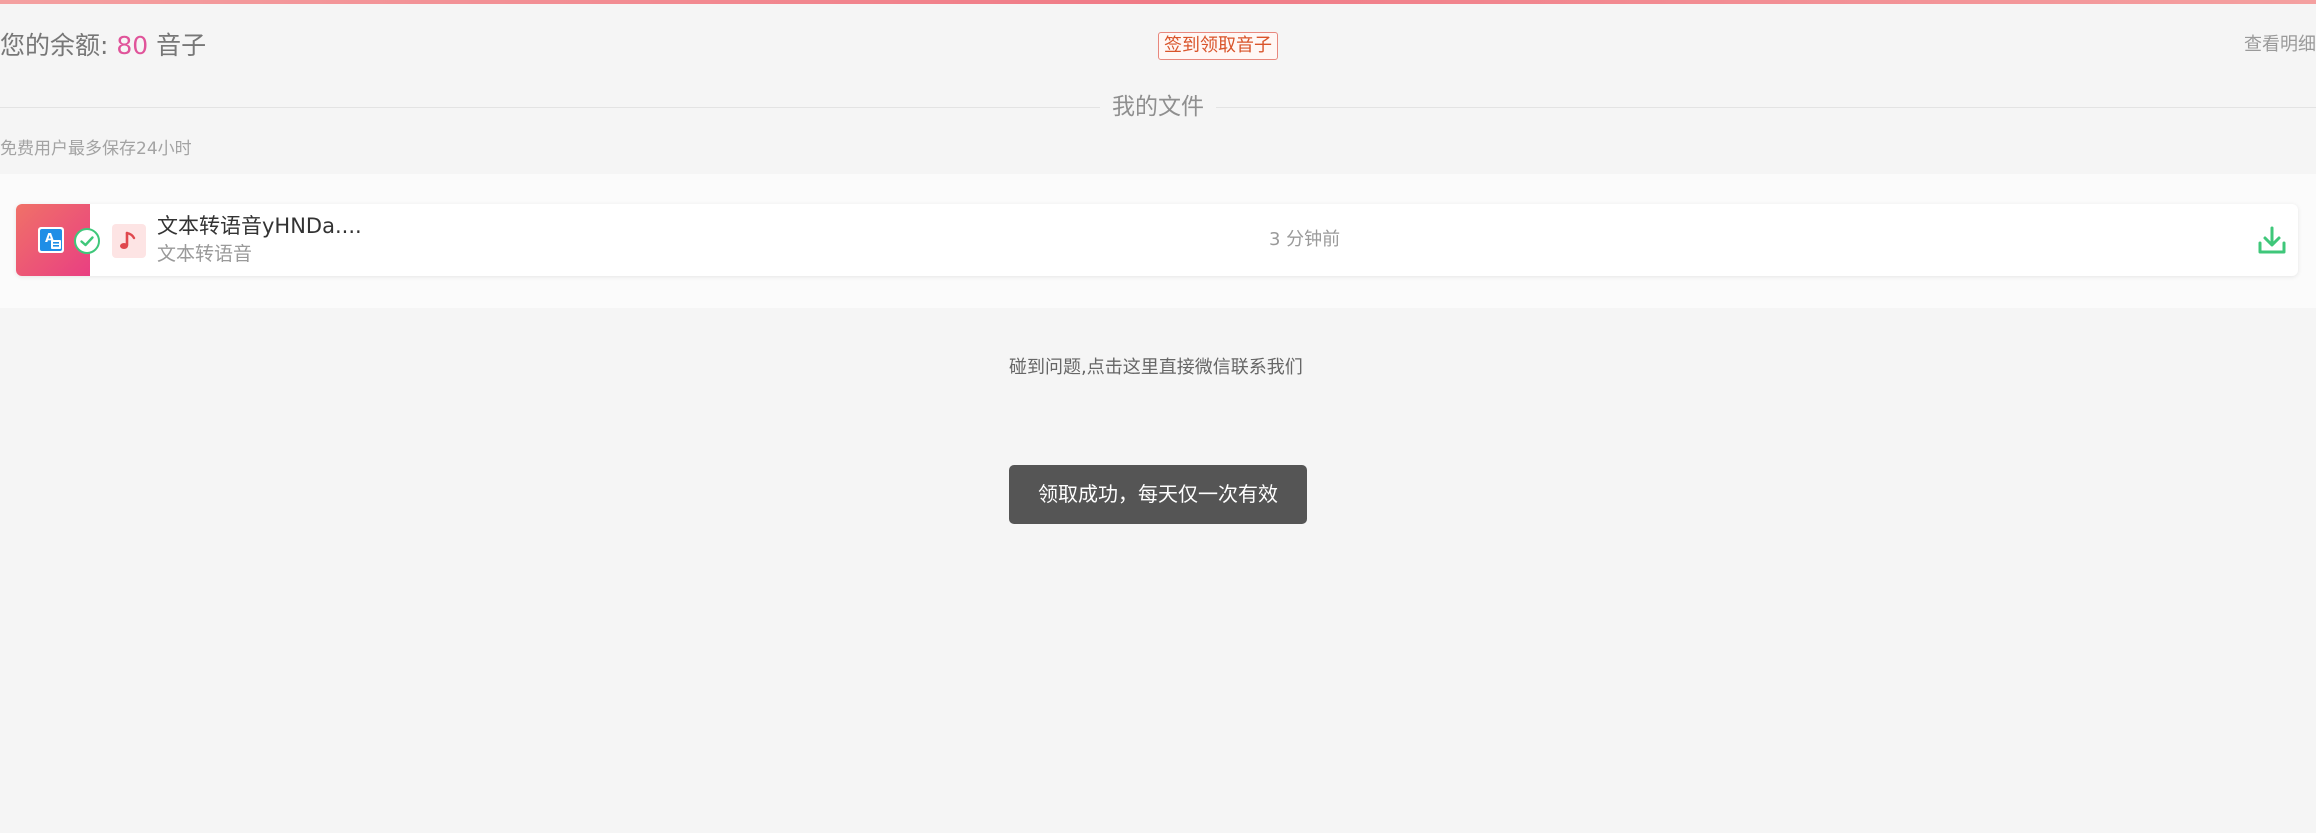  Describe the element at coordinates (1156, 368) in the screenshot. I see `contact-wechat-link: 碰到问题,点击这里直接微信联系我们` at that location.